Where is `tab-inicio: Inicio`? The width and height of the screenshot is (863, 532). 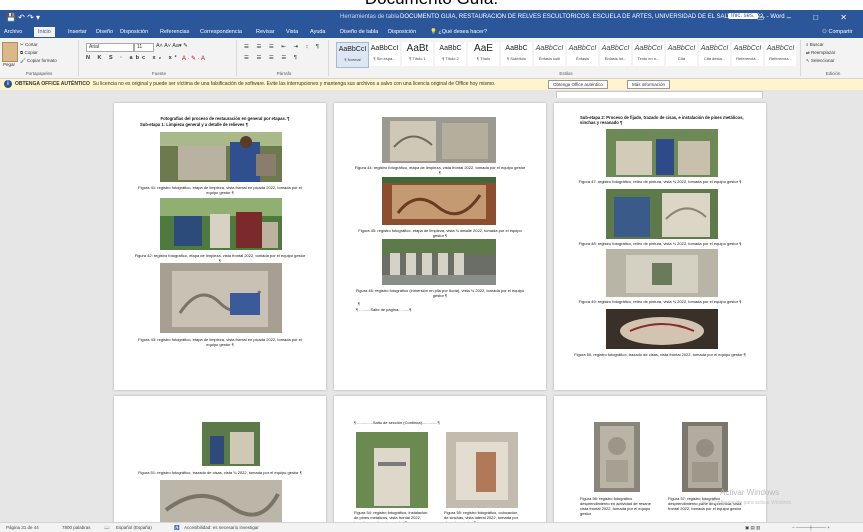
tab-inicio: Inicio is located at coordinates (44, 32).